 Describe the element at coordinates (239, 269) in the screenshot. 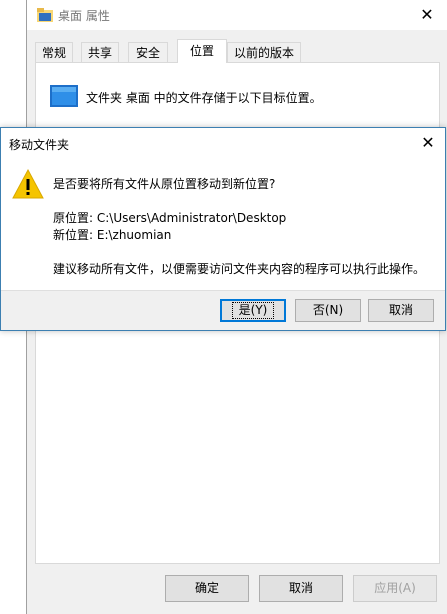

I see `dialog-advice: 建议移动所有文件，以便需要访问文件夹内容的程序可以执行此操作。` at that location.